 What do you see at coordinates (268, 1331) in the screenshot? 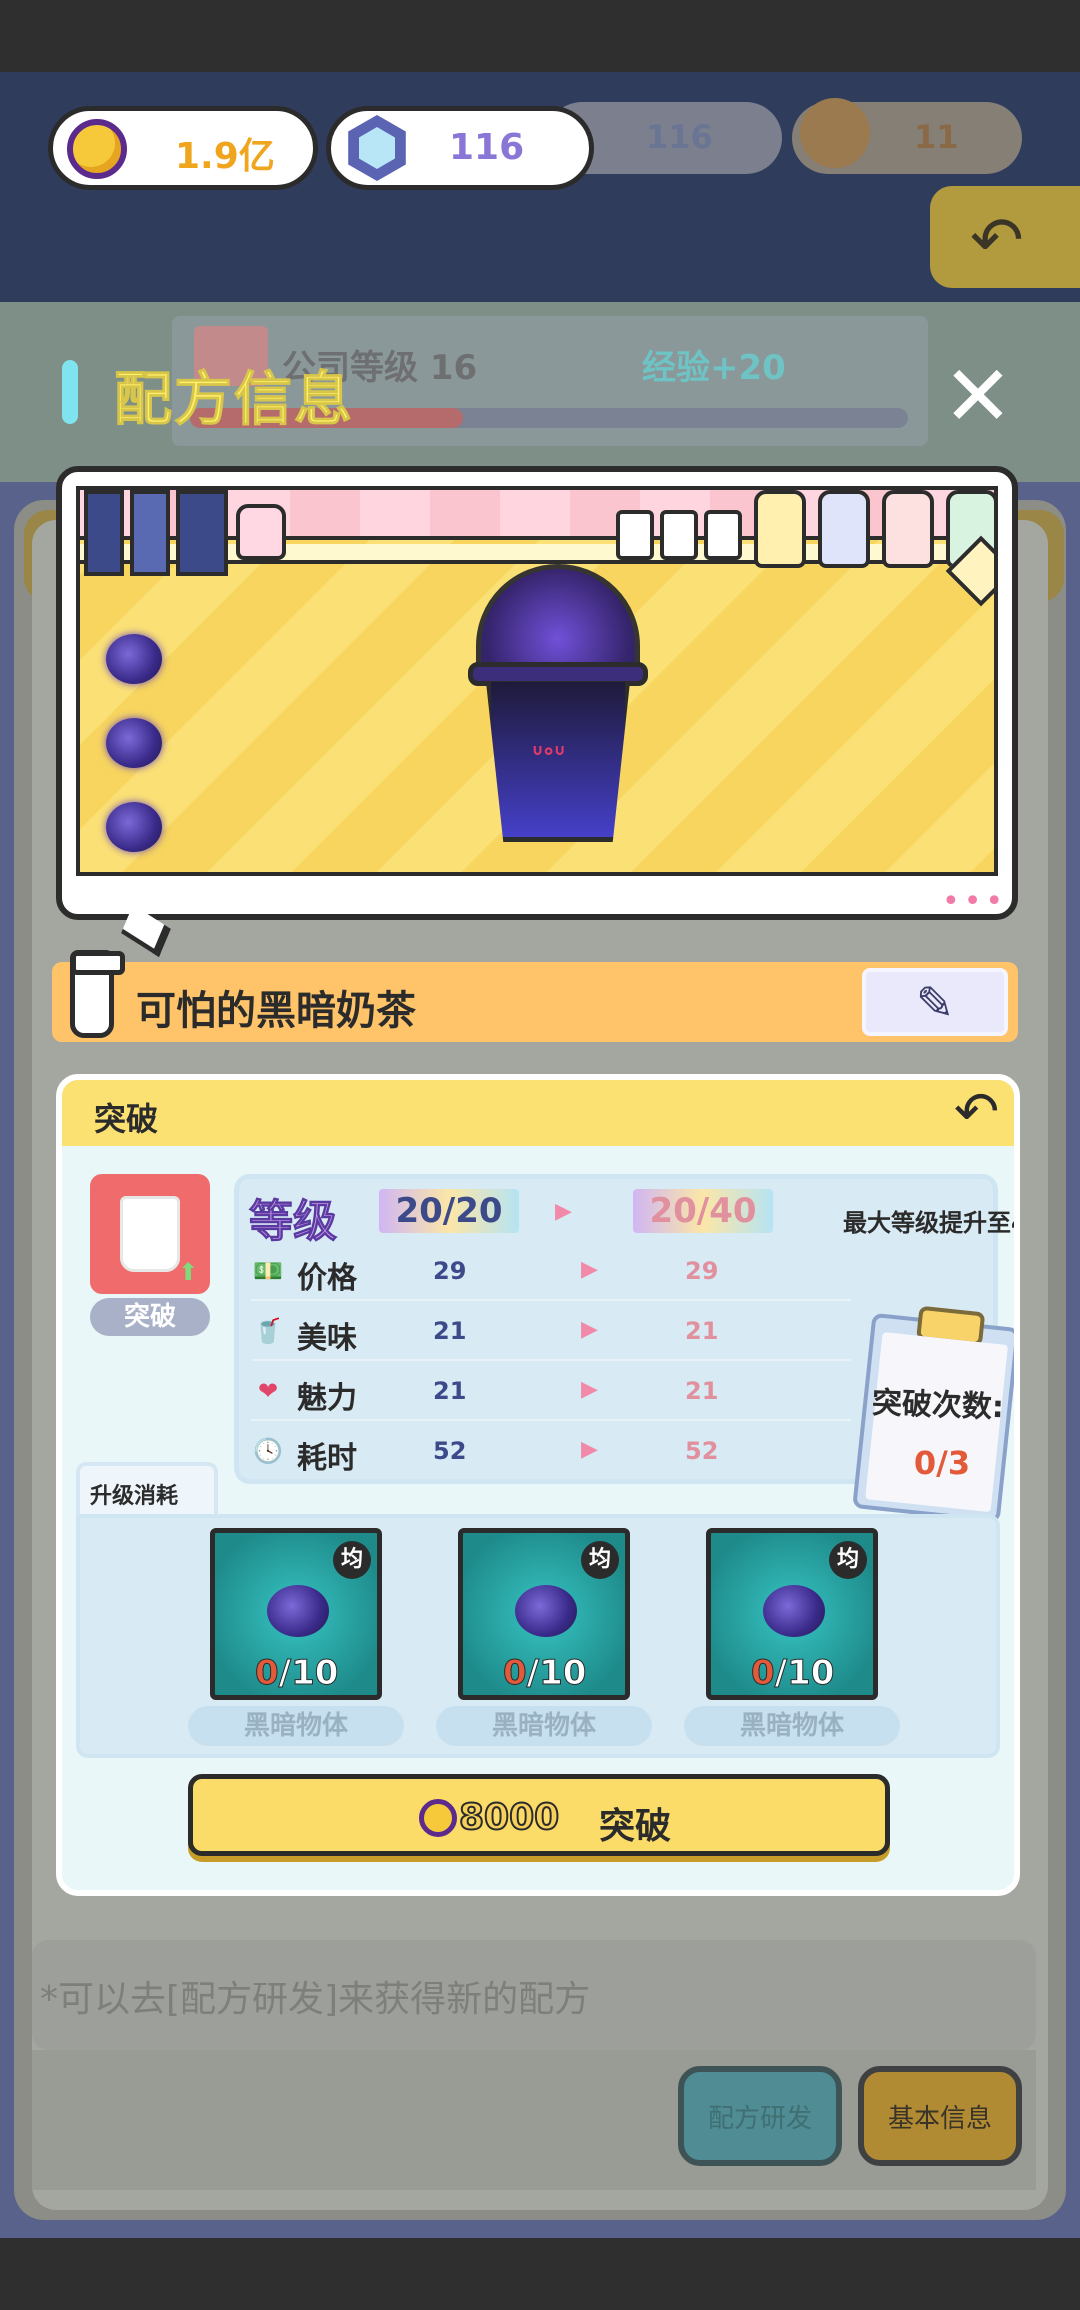
I see `cup-icon: 🥤` at bounding box center [268, 1331].